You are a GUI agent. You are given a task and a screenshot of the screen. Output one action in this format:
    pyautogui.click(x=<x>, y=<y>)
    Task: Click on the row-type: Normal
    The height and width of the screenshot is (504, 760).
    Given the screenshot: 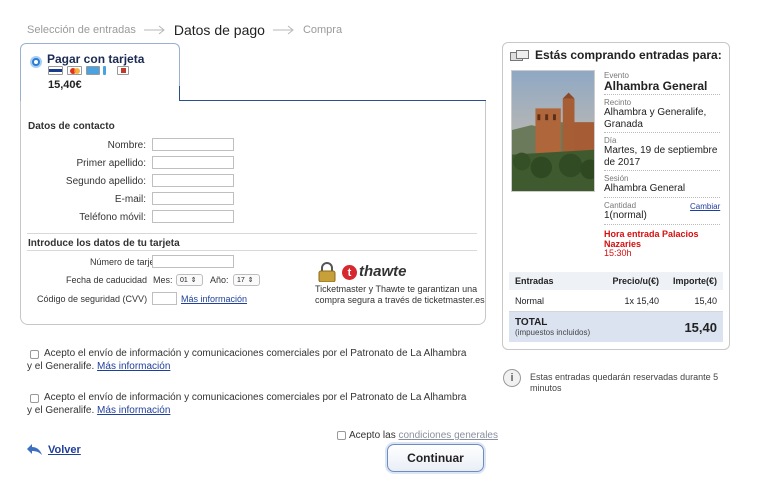 What is the action you would take?
    pyautogui.click(x=530, y=300)
    